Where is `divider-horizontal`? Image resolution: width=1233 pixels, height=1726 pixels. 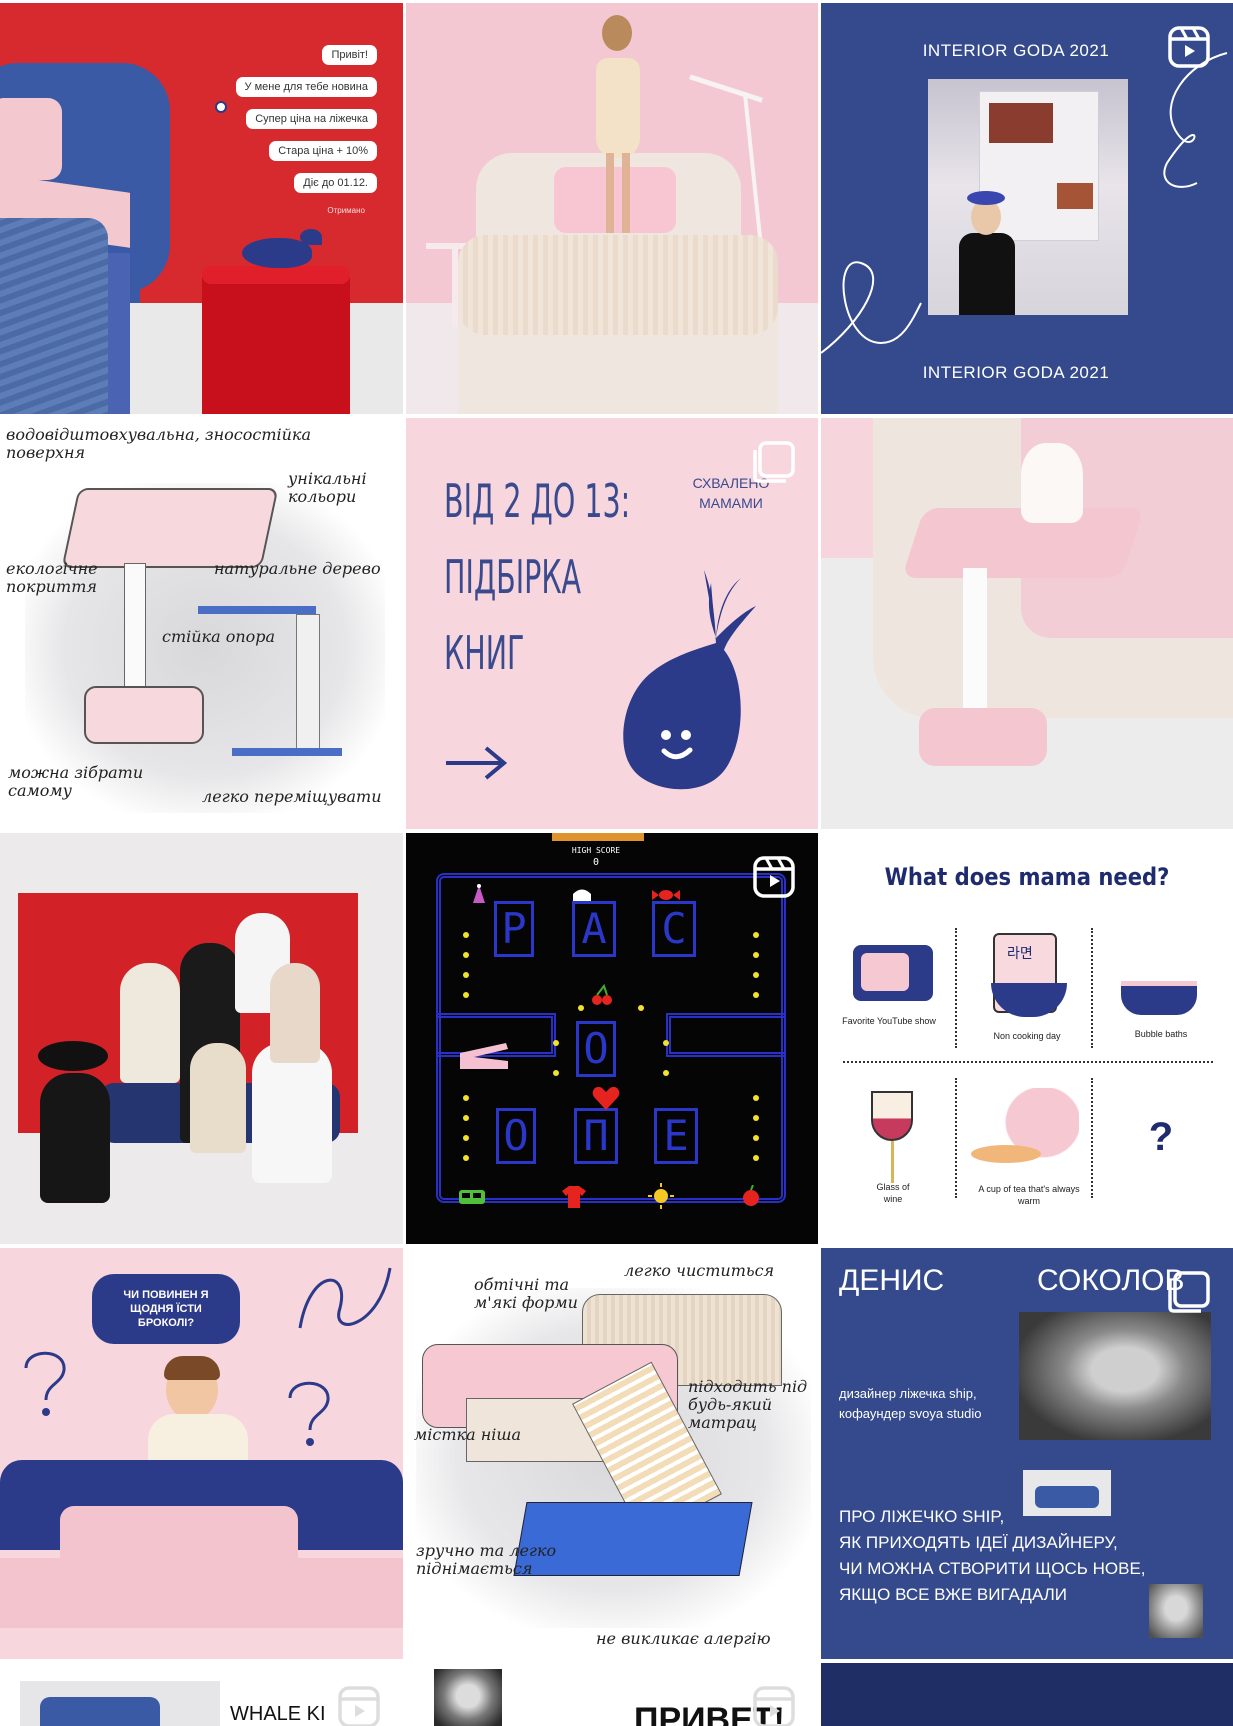 divider-horizontal is located at coordinates (1028, 1062).